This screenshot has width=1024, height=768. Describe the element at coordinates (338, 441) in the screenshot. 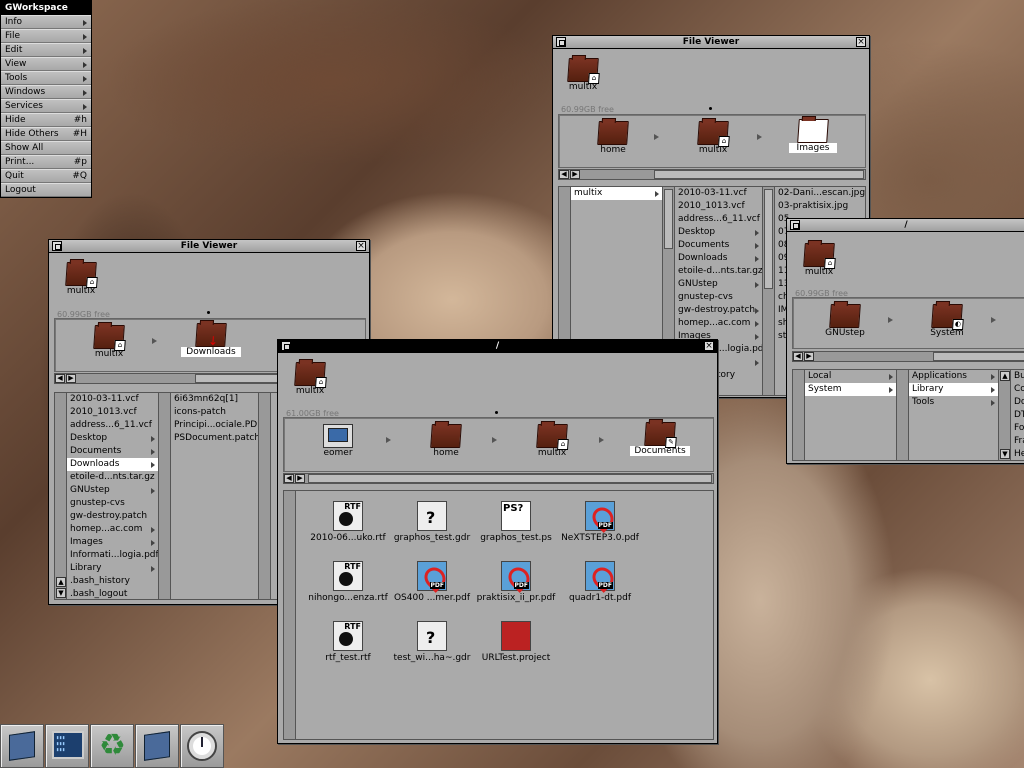

I see `path-icon-eomer: eomer` at that location.